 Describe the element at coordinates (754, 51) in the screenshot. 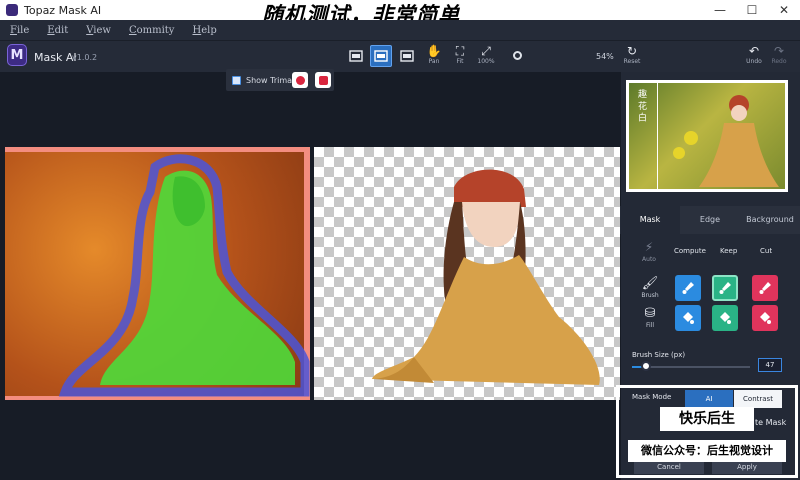

I see `undo-icon: ↶` at that location.